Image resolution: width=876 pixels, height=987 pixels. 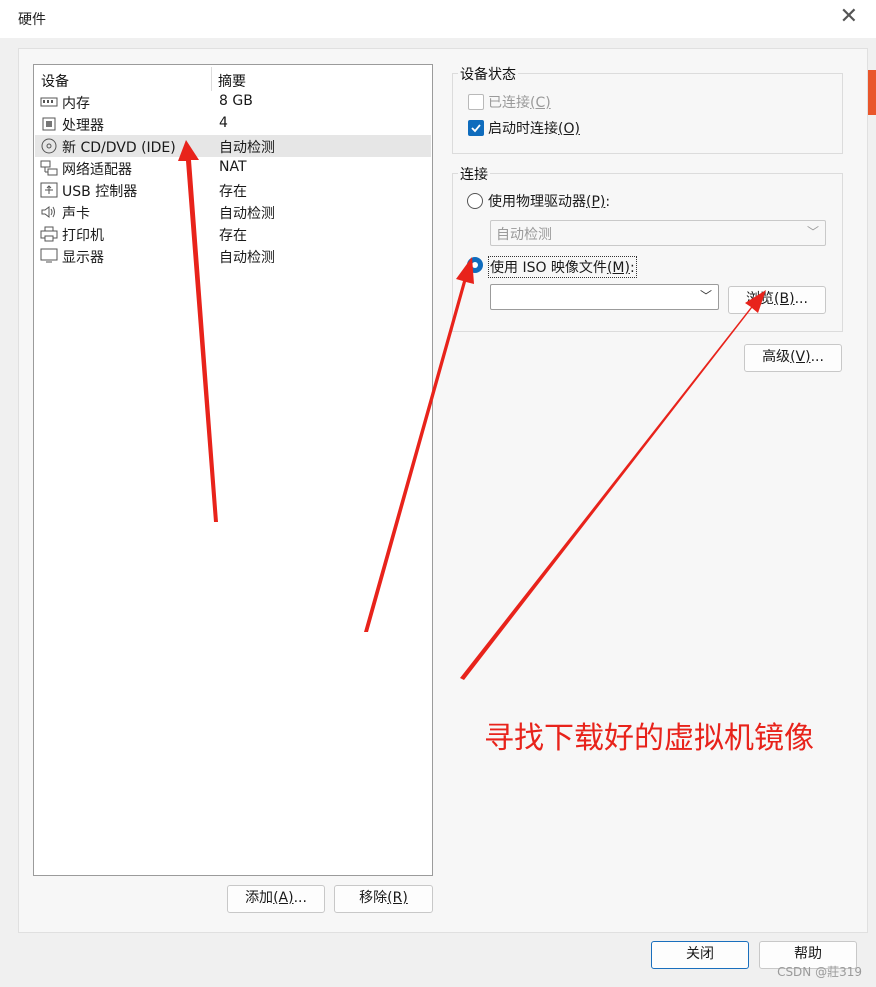 I want to click on background-window-fragment, so click(x=4, y=32).